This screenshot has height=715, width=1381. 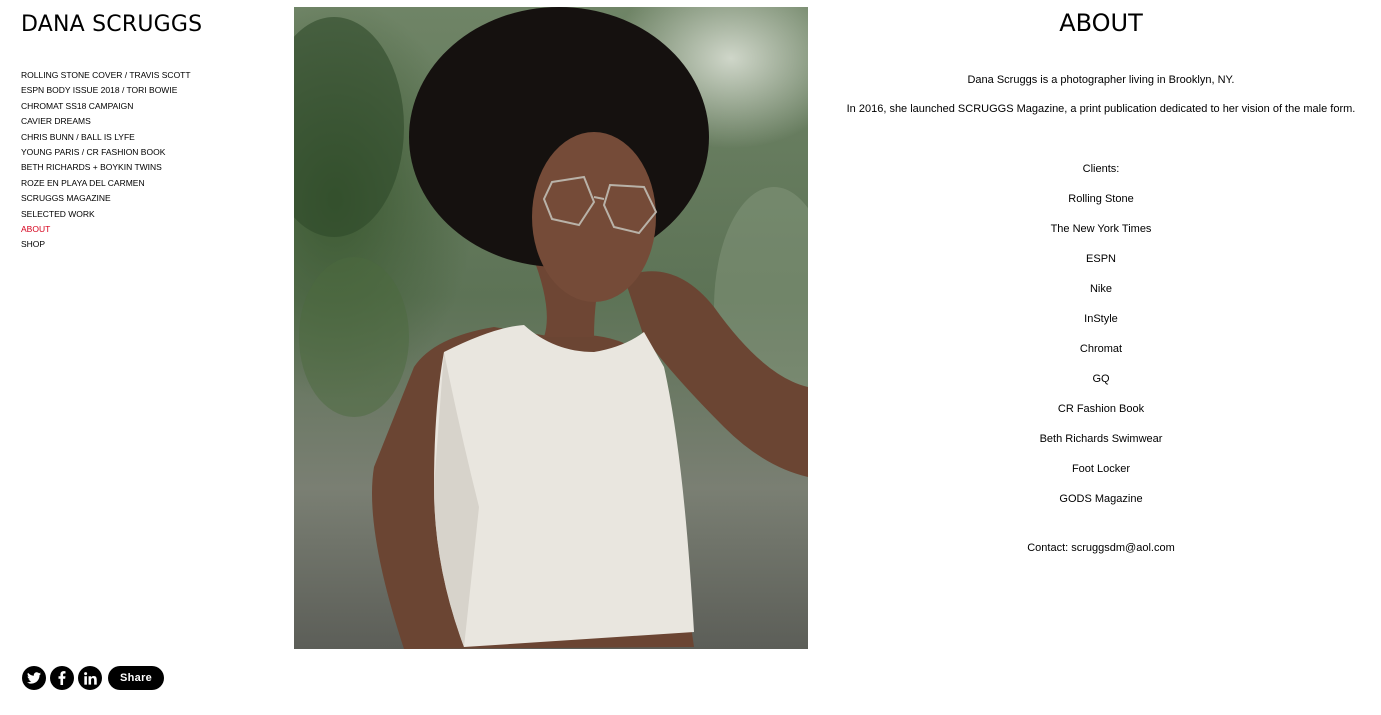 What do you see at coordinates (146, 183) in the screenshot?
I see `nav-item-roze: ROZE EN PLAYA DEL CARMEN` at bounding box center [146, 183].